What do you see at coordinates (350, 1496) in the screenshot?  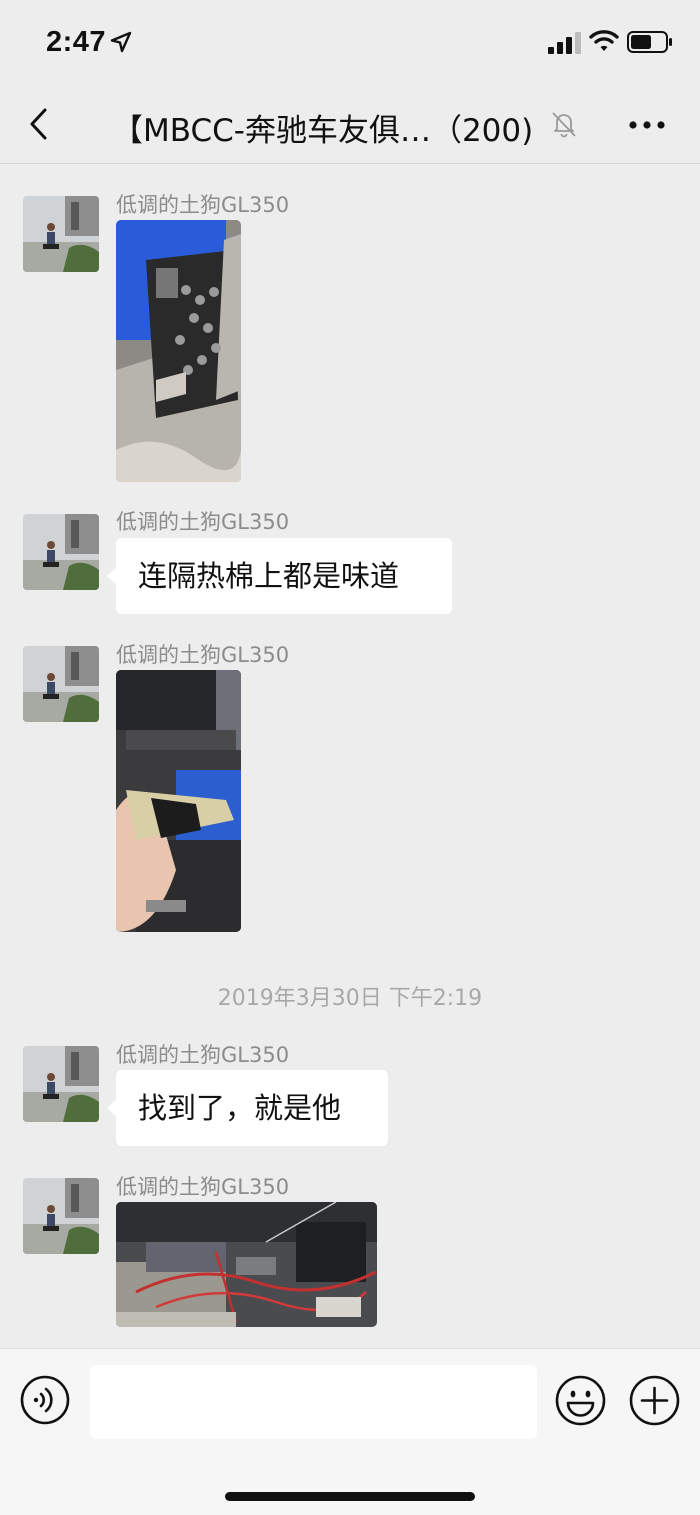 I see `home-indicator` at bounding box center [350, 1496].